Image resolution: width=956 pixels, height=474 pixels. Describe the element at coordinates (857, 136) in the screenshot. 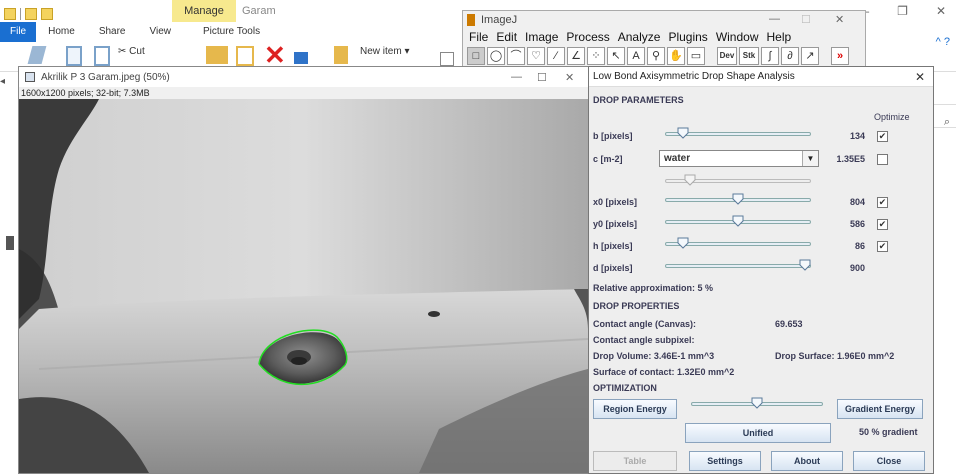

I see `param-value: 134` at that location.